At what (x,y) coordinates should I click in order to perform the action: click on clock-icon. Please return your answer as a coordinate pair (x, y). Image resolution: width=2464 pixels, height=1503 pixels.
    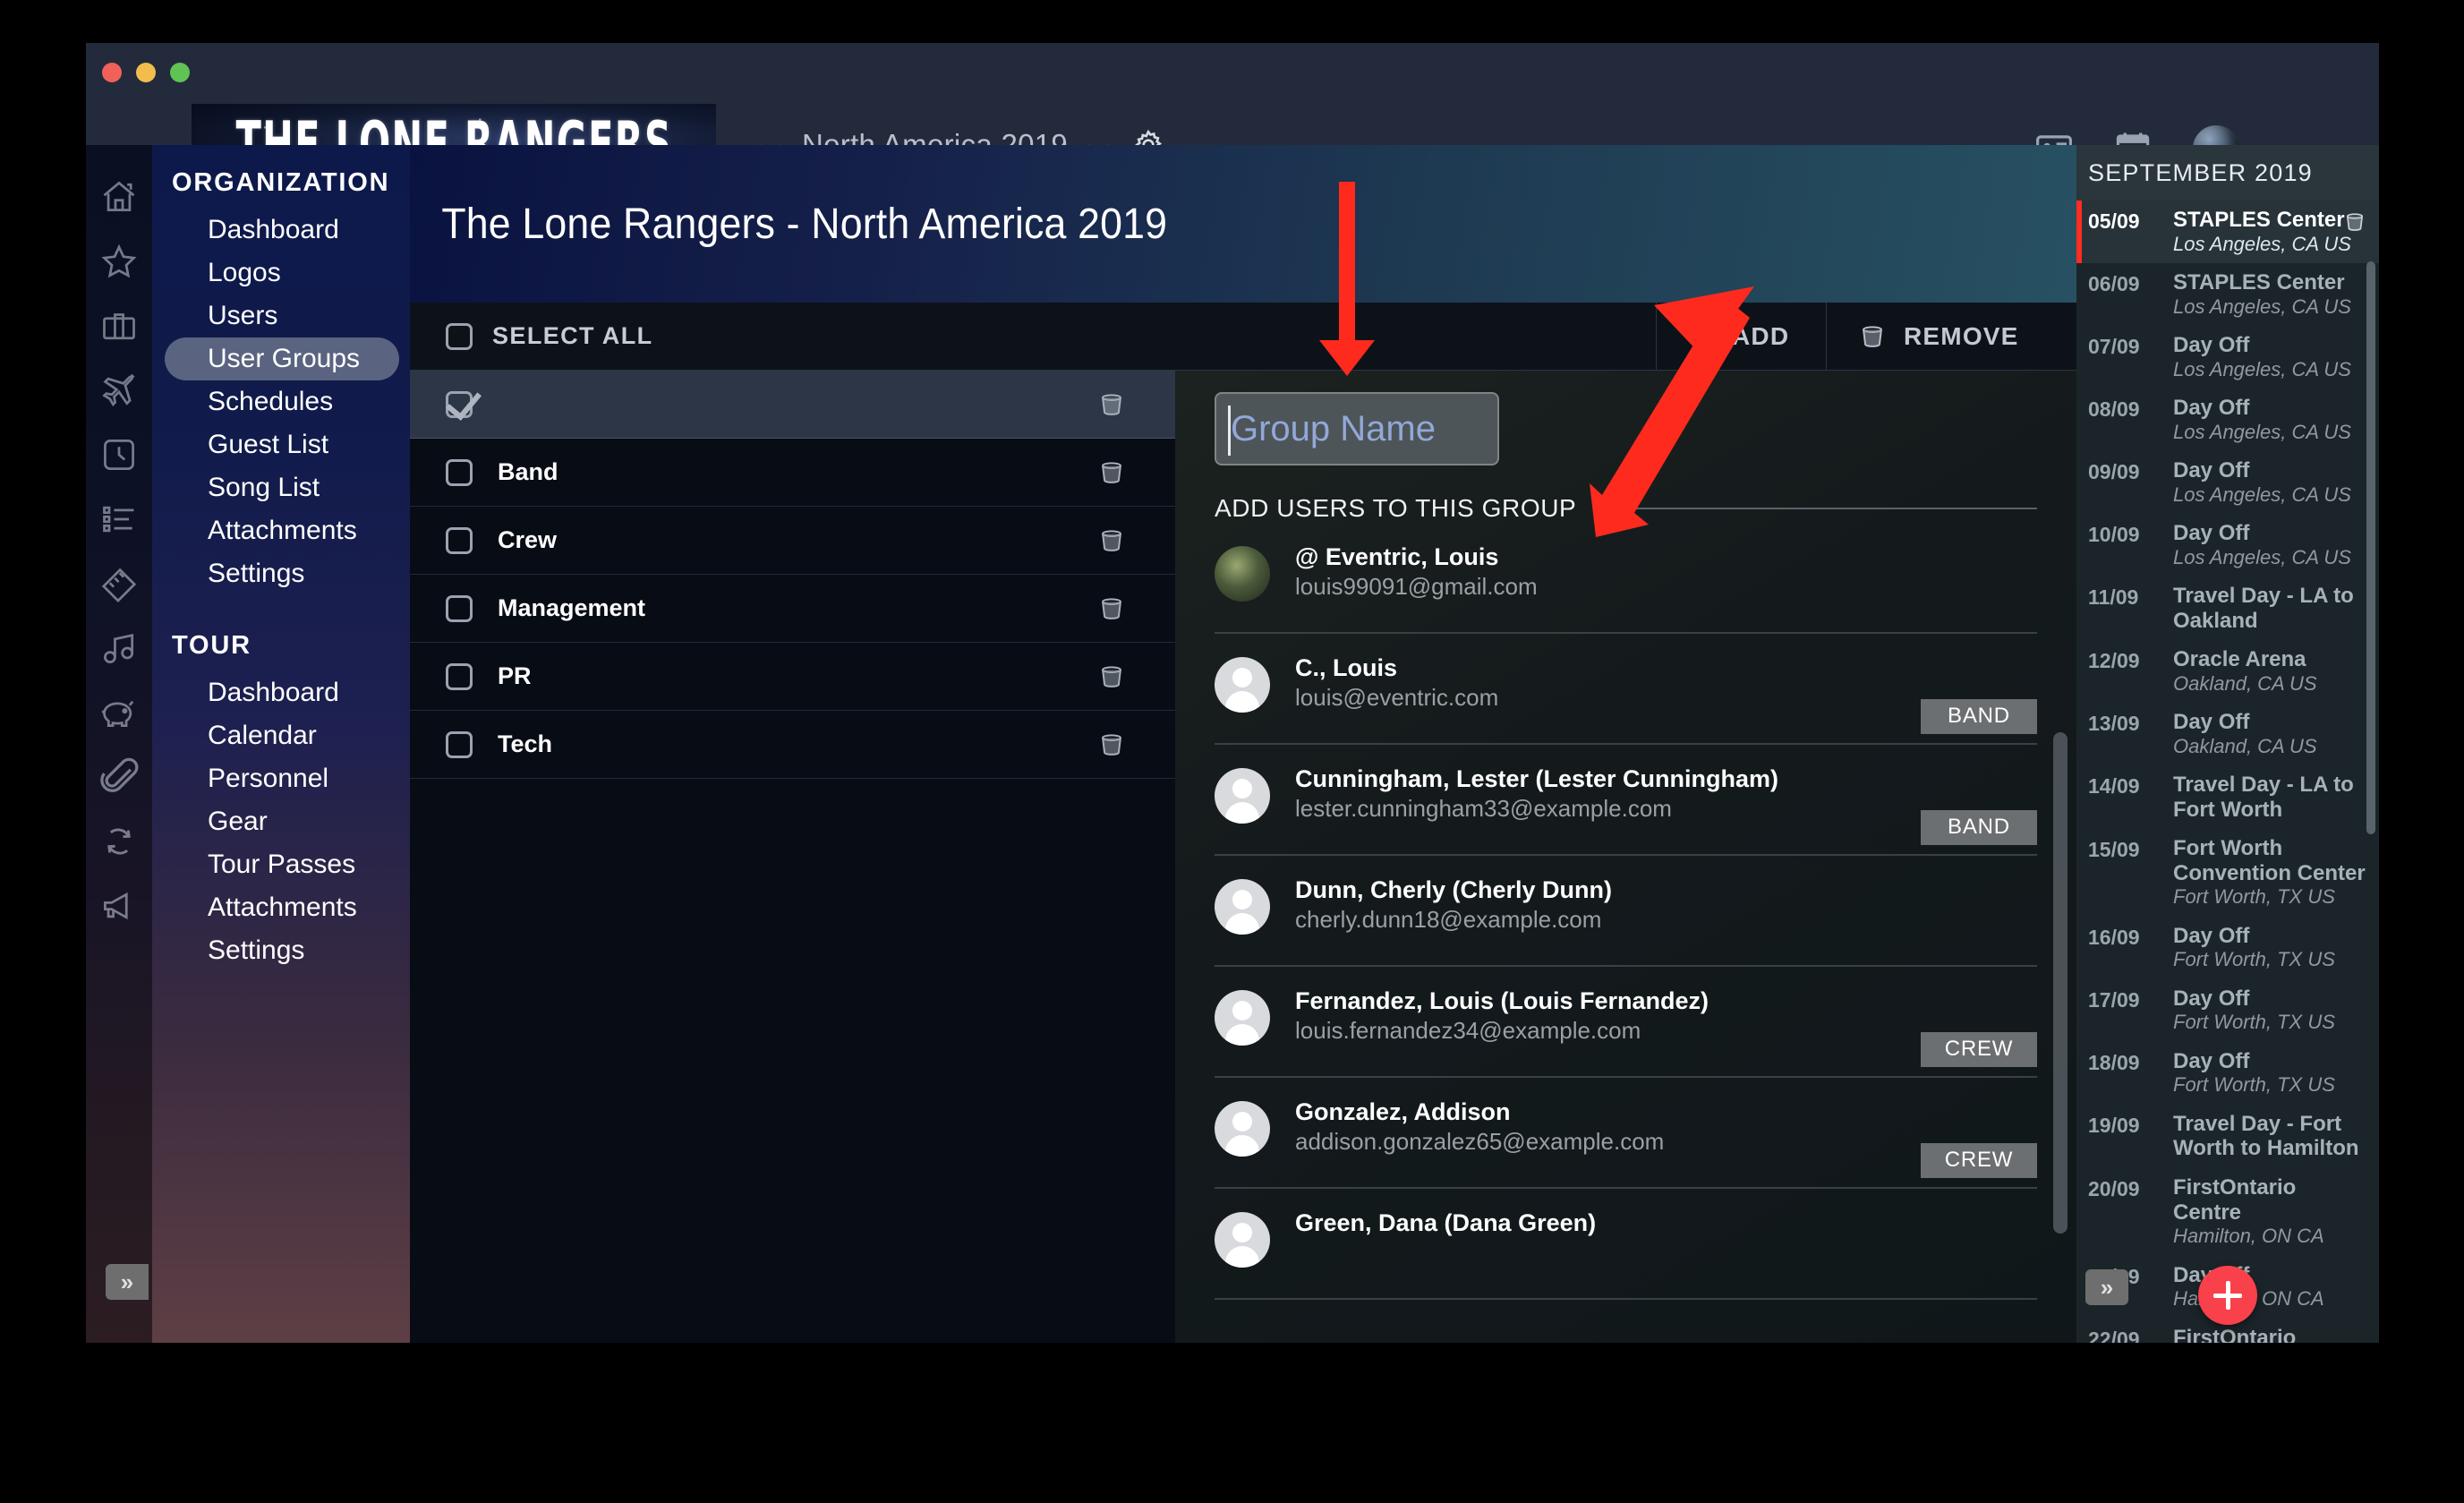
    Looking at the image, I should click on (119, 454).